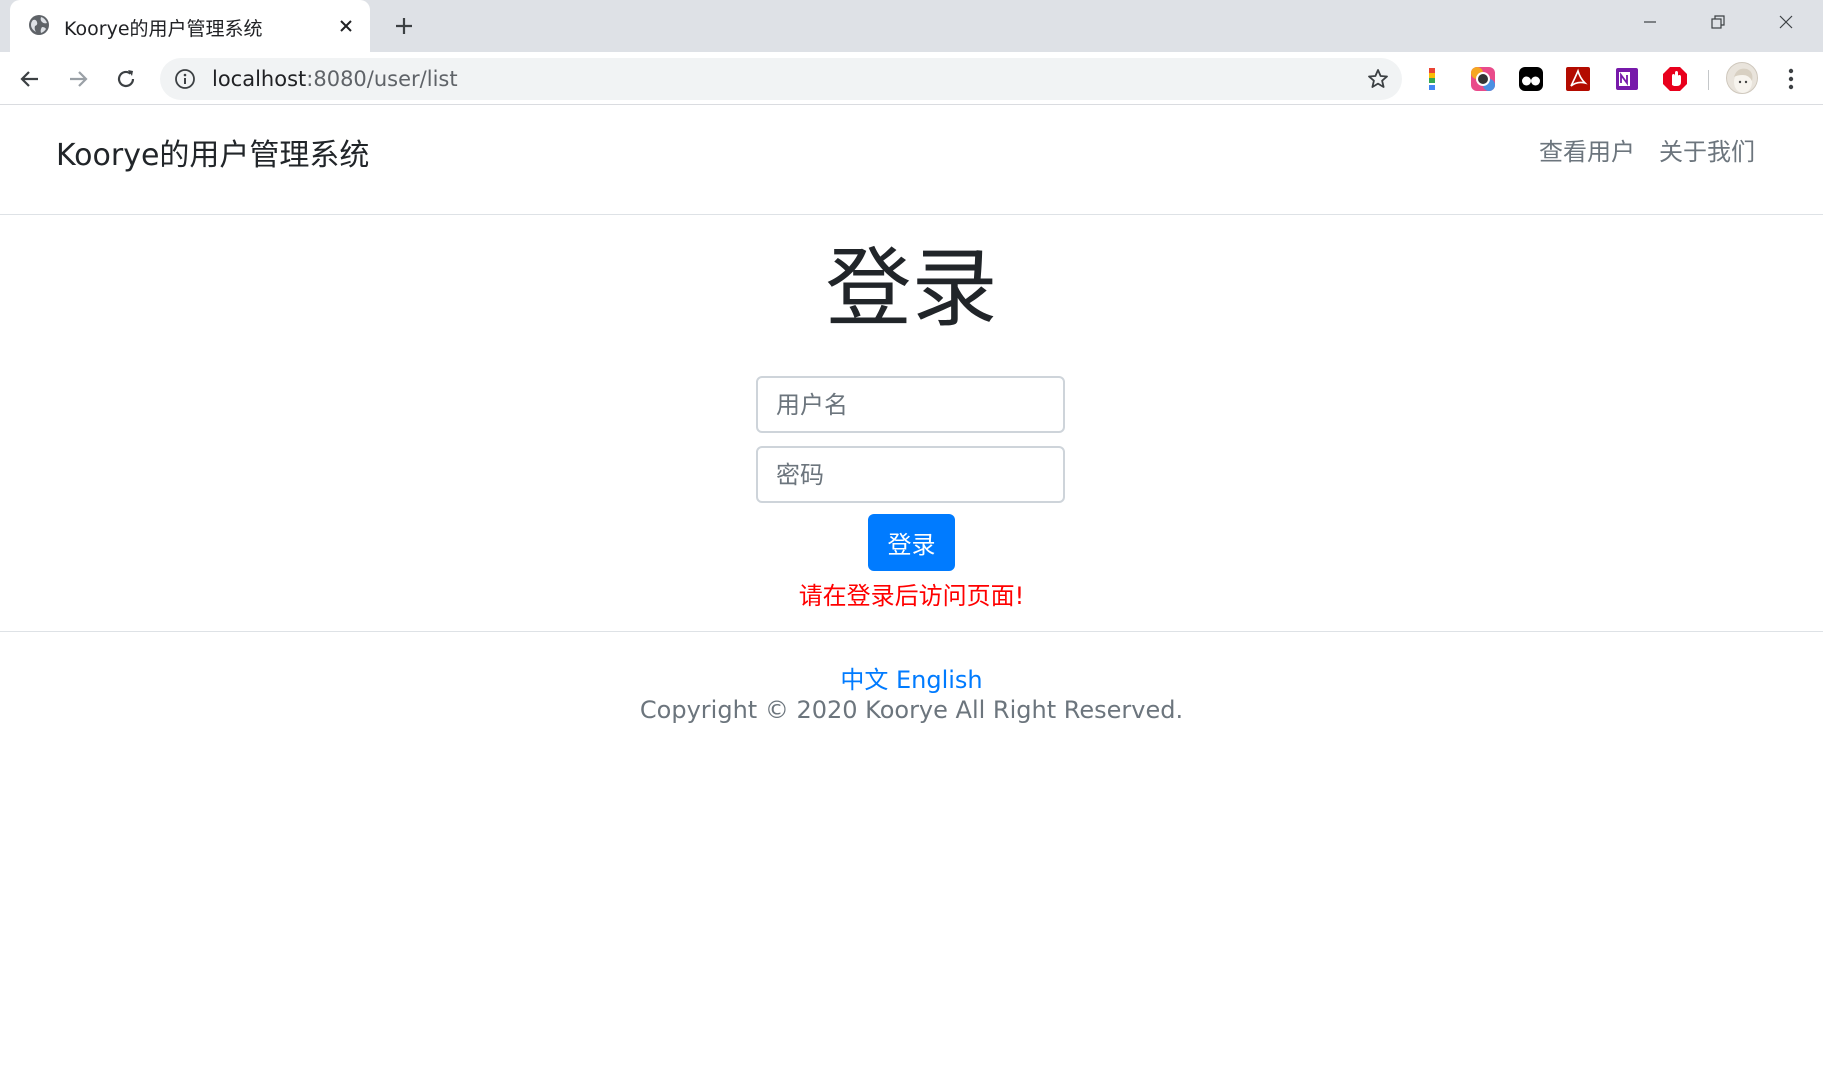 The height and width of the screenshot is (1080, 1823). I want to click on browser-tab: Koorye的用户管理系统, so click(190, 26).